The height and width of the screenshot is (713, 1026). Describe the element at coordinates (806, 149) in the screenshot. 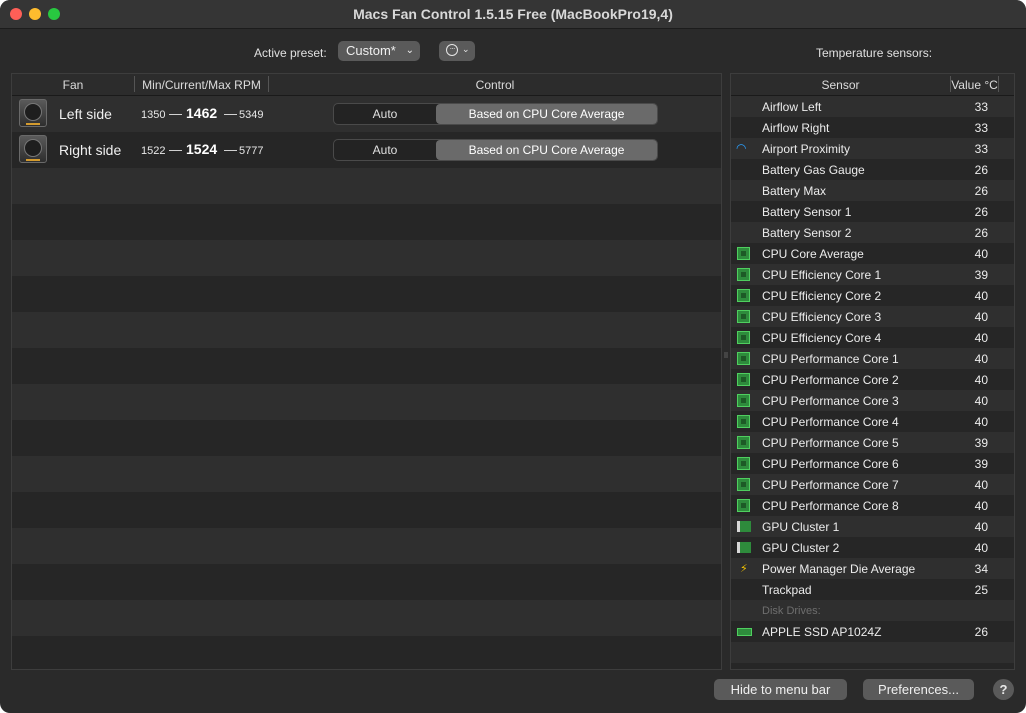

I see `sensor-name: Airport Proximity` at that location.